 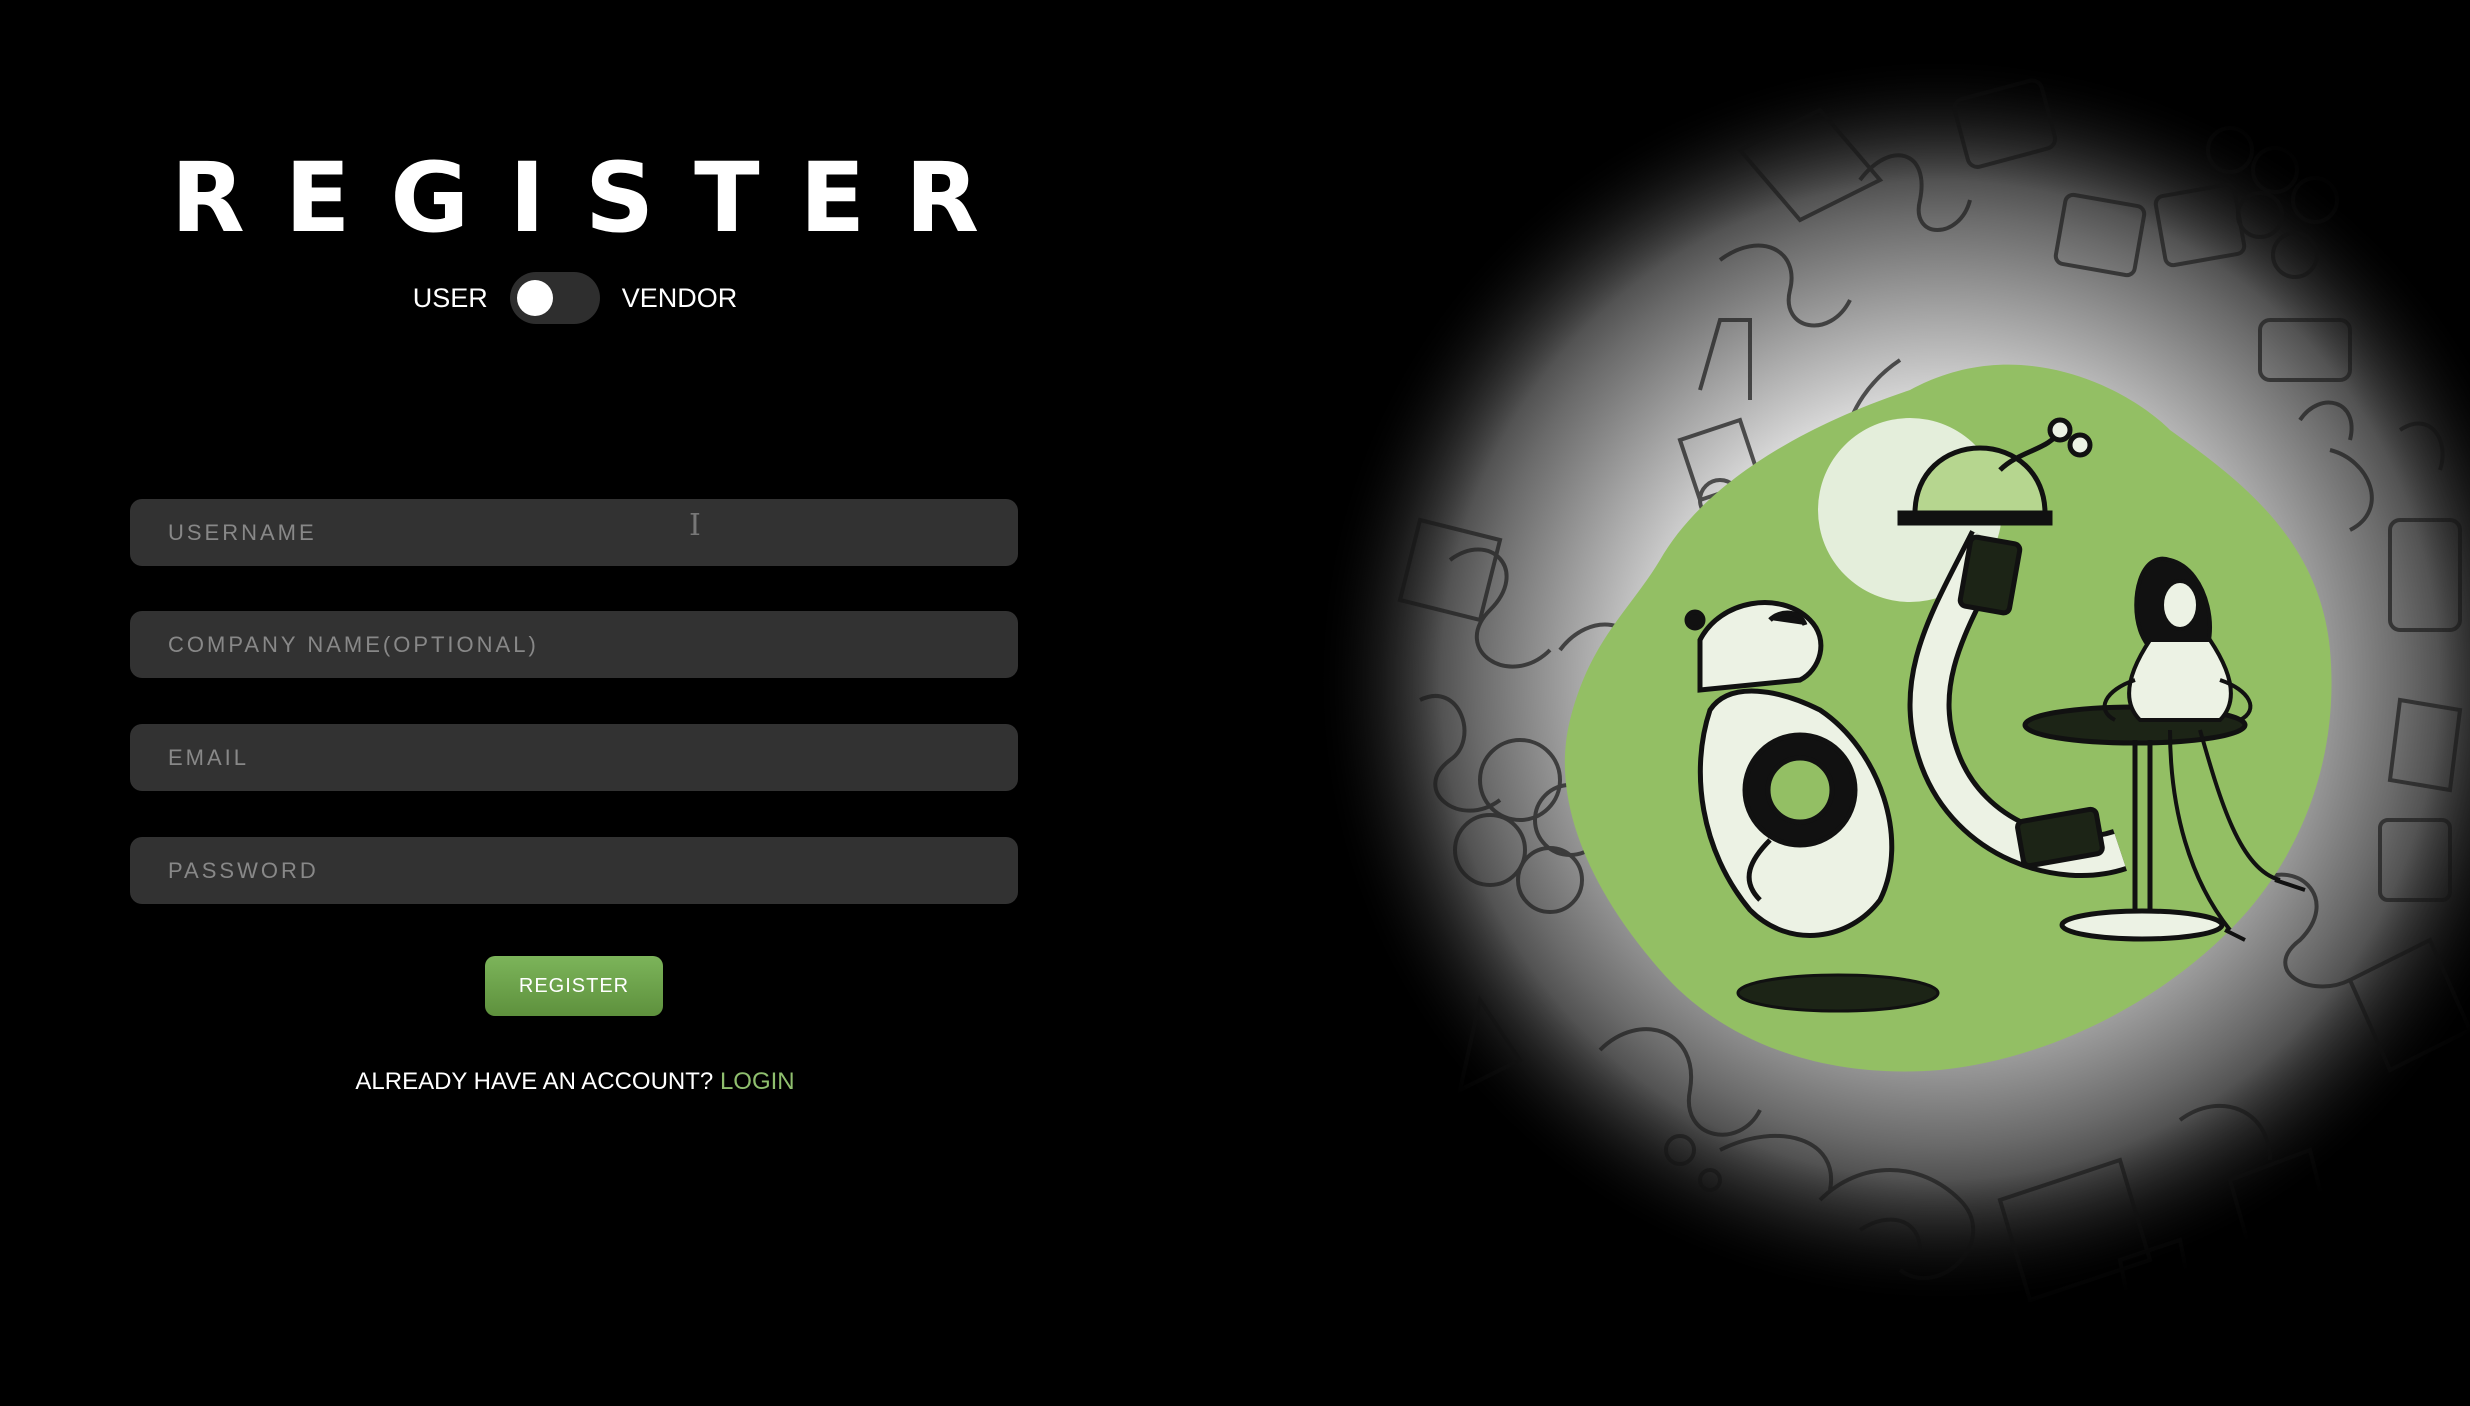 What do you see at coordinates (574, 870) in the screenshot?
I see `password-input` at bounding box center [574, 870].